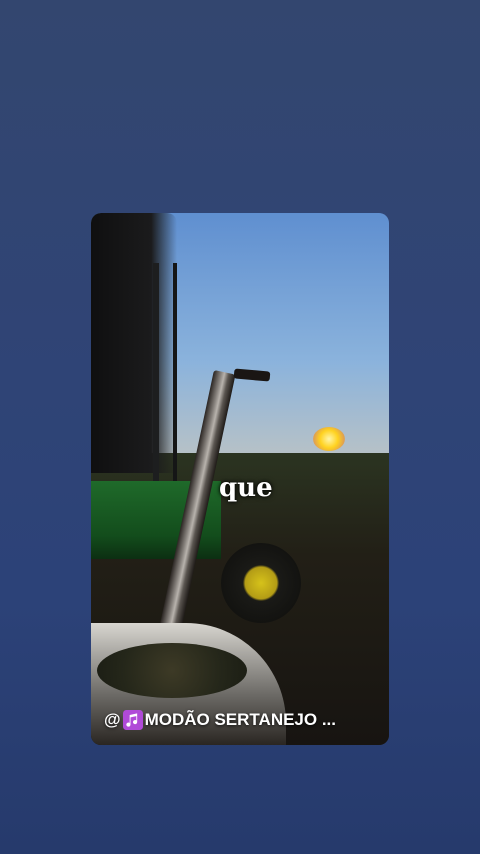 Image resolution: width=480 pixels, height=854 pixels. Describe the element at coordinates (112, 719) in the screenshot. I see `music-at-symbol: @` at that location.